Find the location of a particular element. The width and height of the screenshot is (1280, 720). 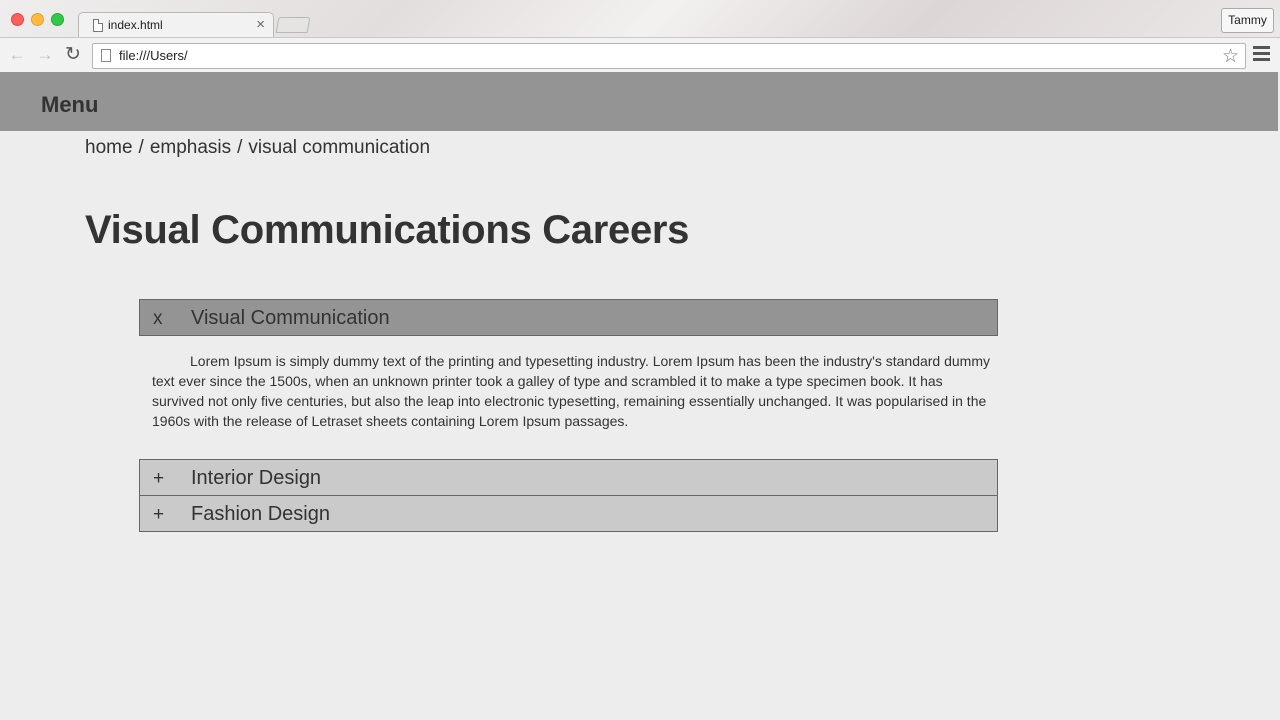

tab-title: index.html is located at coordinates (135, 25).